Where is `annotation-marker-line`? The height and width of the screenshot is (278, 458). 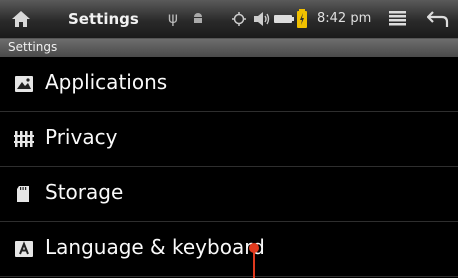 annotation-marker-line is located at coordinates (254, 265).